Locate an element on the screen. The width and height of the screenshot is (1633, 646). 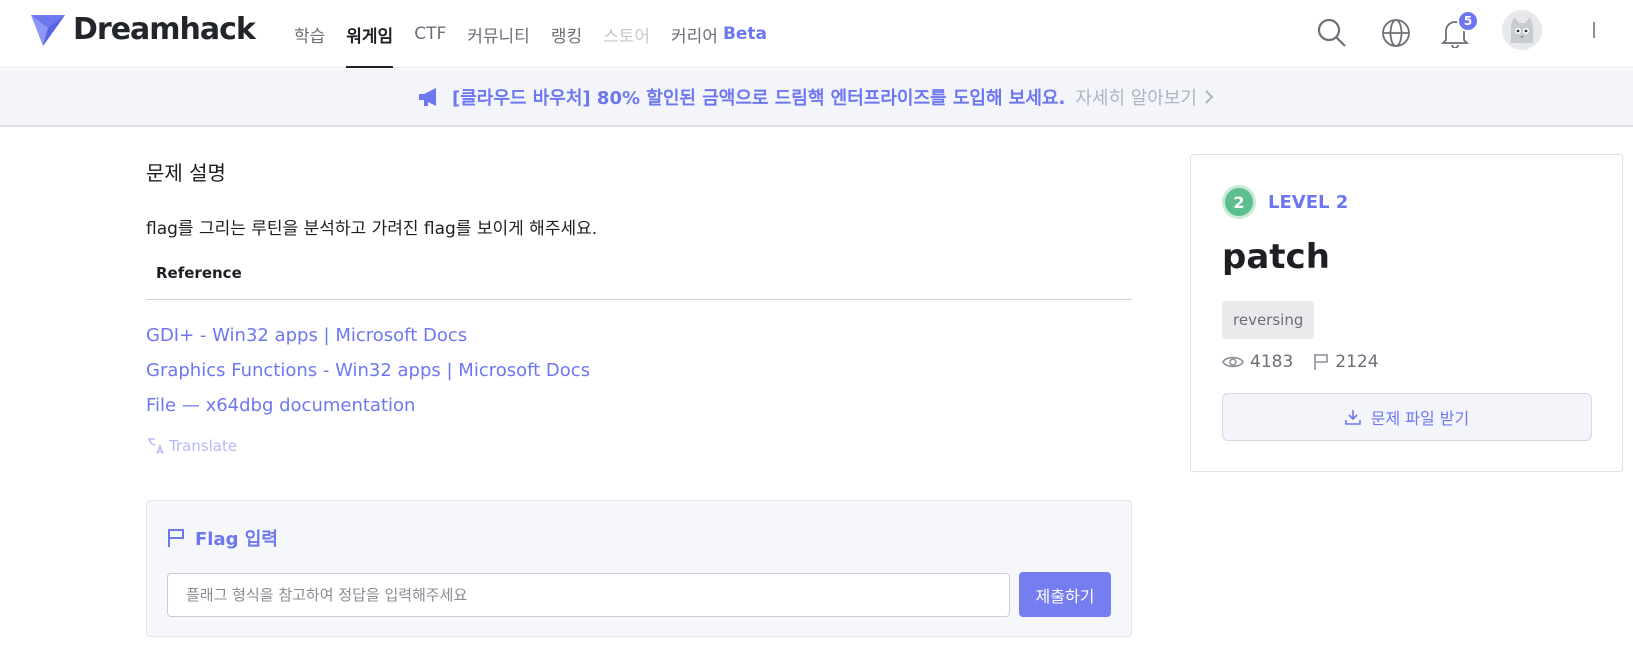
dreamhack-logo: Dreamhack is located at coordinates (143, 29).